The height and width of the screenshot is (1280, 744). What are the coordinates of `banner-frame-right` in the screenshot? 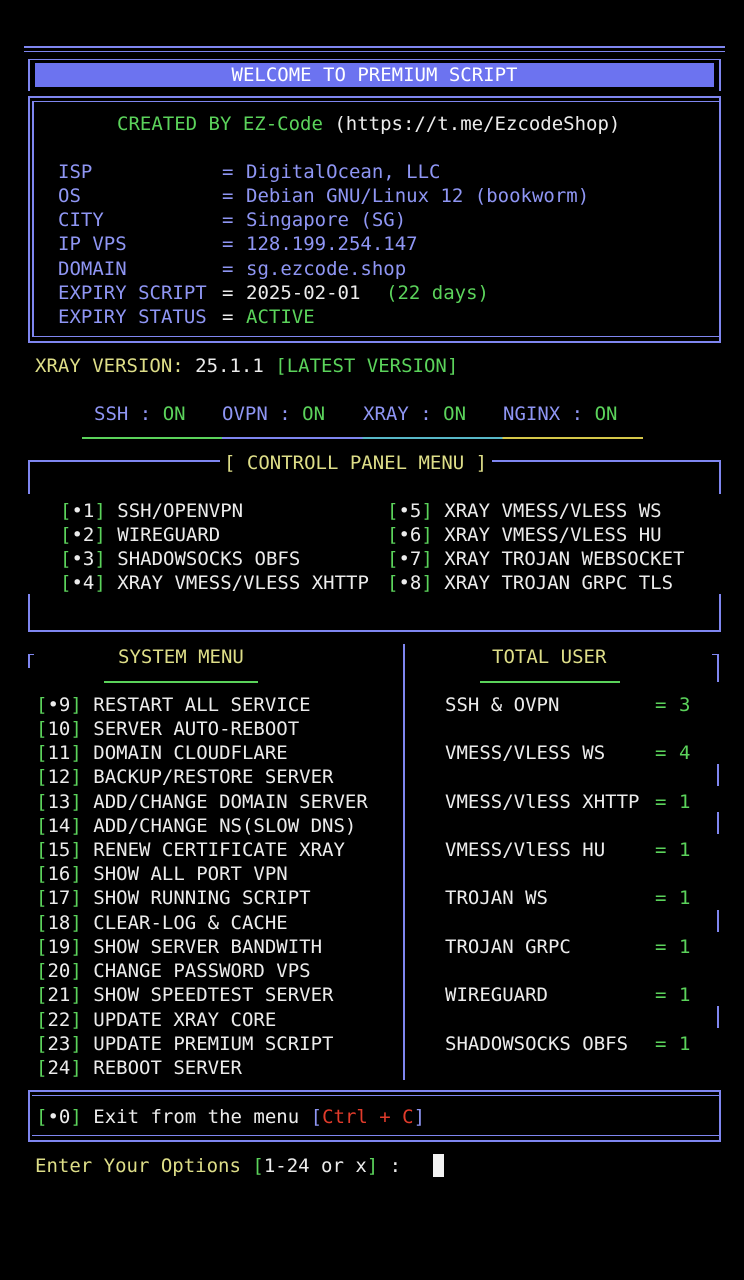 It's located at (720, 75).